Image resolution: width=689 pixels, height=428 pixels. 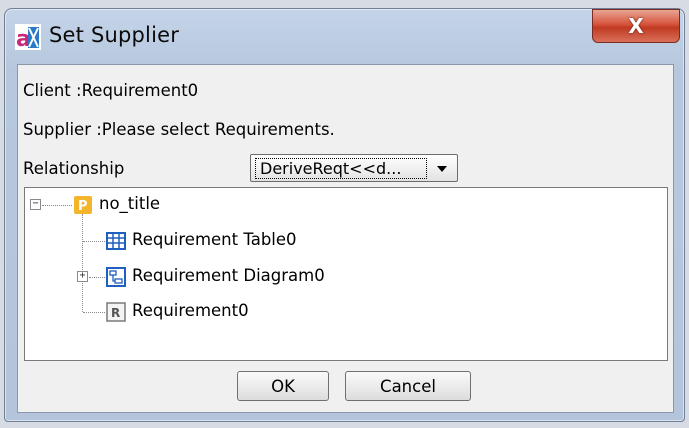 I want to click on tree-item-requirement-diagram: Requirement Diagram0, so click(x=228, y=275).